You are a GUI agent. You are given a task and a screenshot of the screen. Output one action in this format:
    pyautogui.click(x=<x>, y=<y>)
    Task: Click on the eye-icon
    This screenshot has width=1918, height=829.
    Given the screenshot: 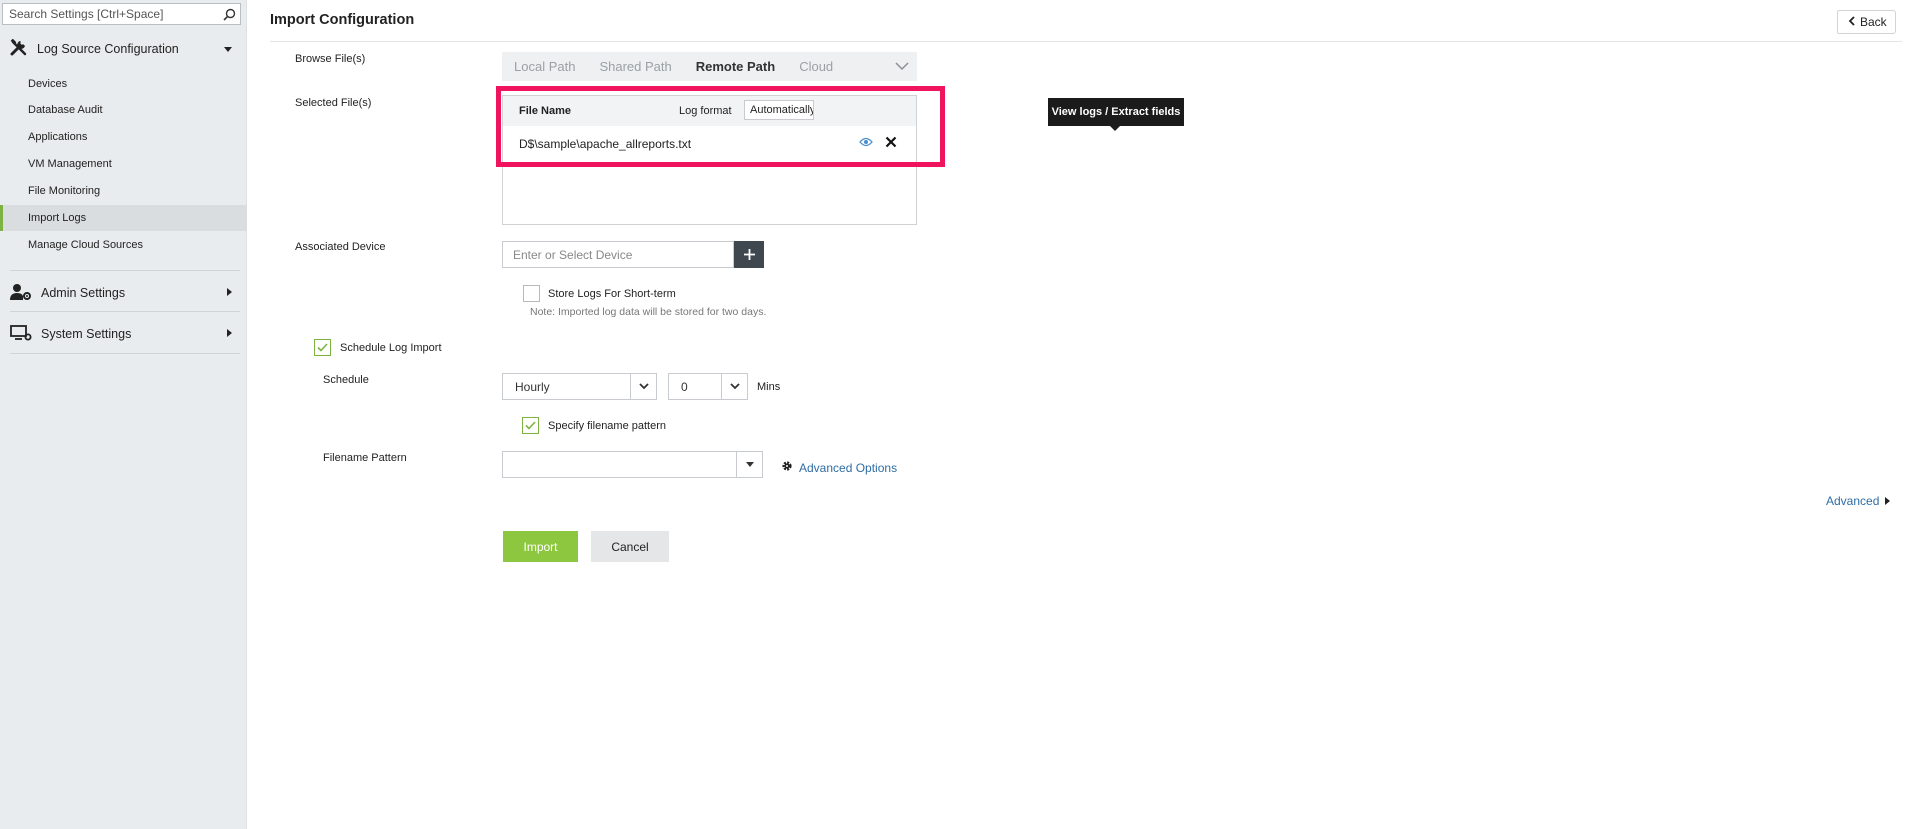 What is the action you would take?
    pyautogui.click(x=866, y=143)
    